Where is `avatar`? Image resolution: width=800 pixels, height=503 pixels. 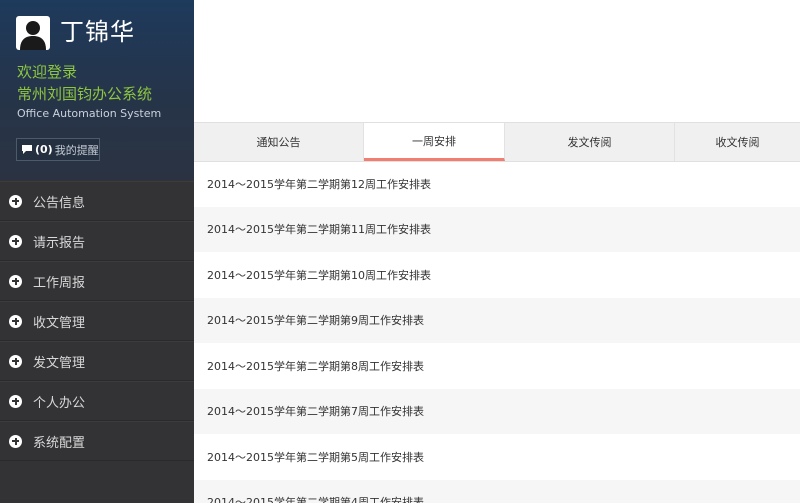 avatar is located at coordinates (33, 33).